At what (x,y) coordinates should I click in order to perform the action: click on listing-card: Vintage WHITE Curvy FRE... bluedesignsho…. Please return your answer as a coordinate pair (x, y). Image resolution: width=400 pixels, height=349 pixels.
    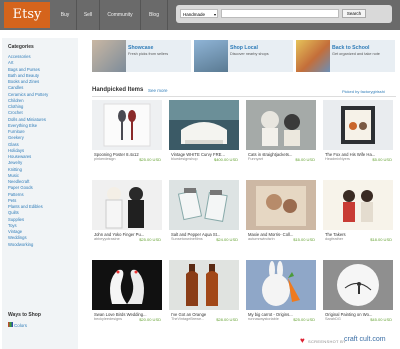
    Looking at the image, I should click on (204, 132).